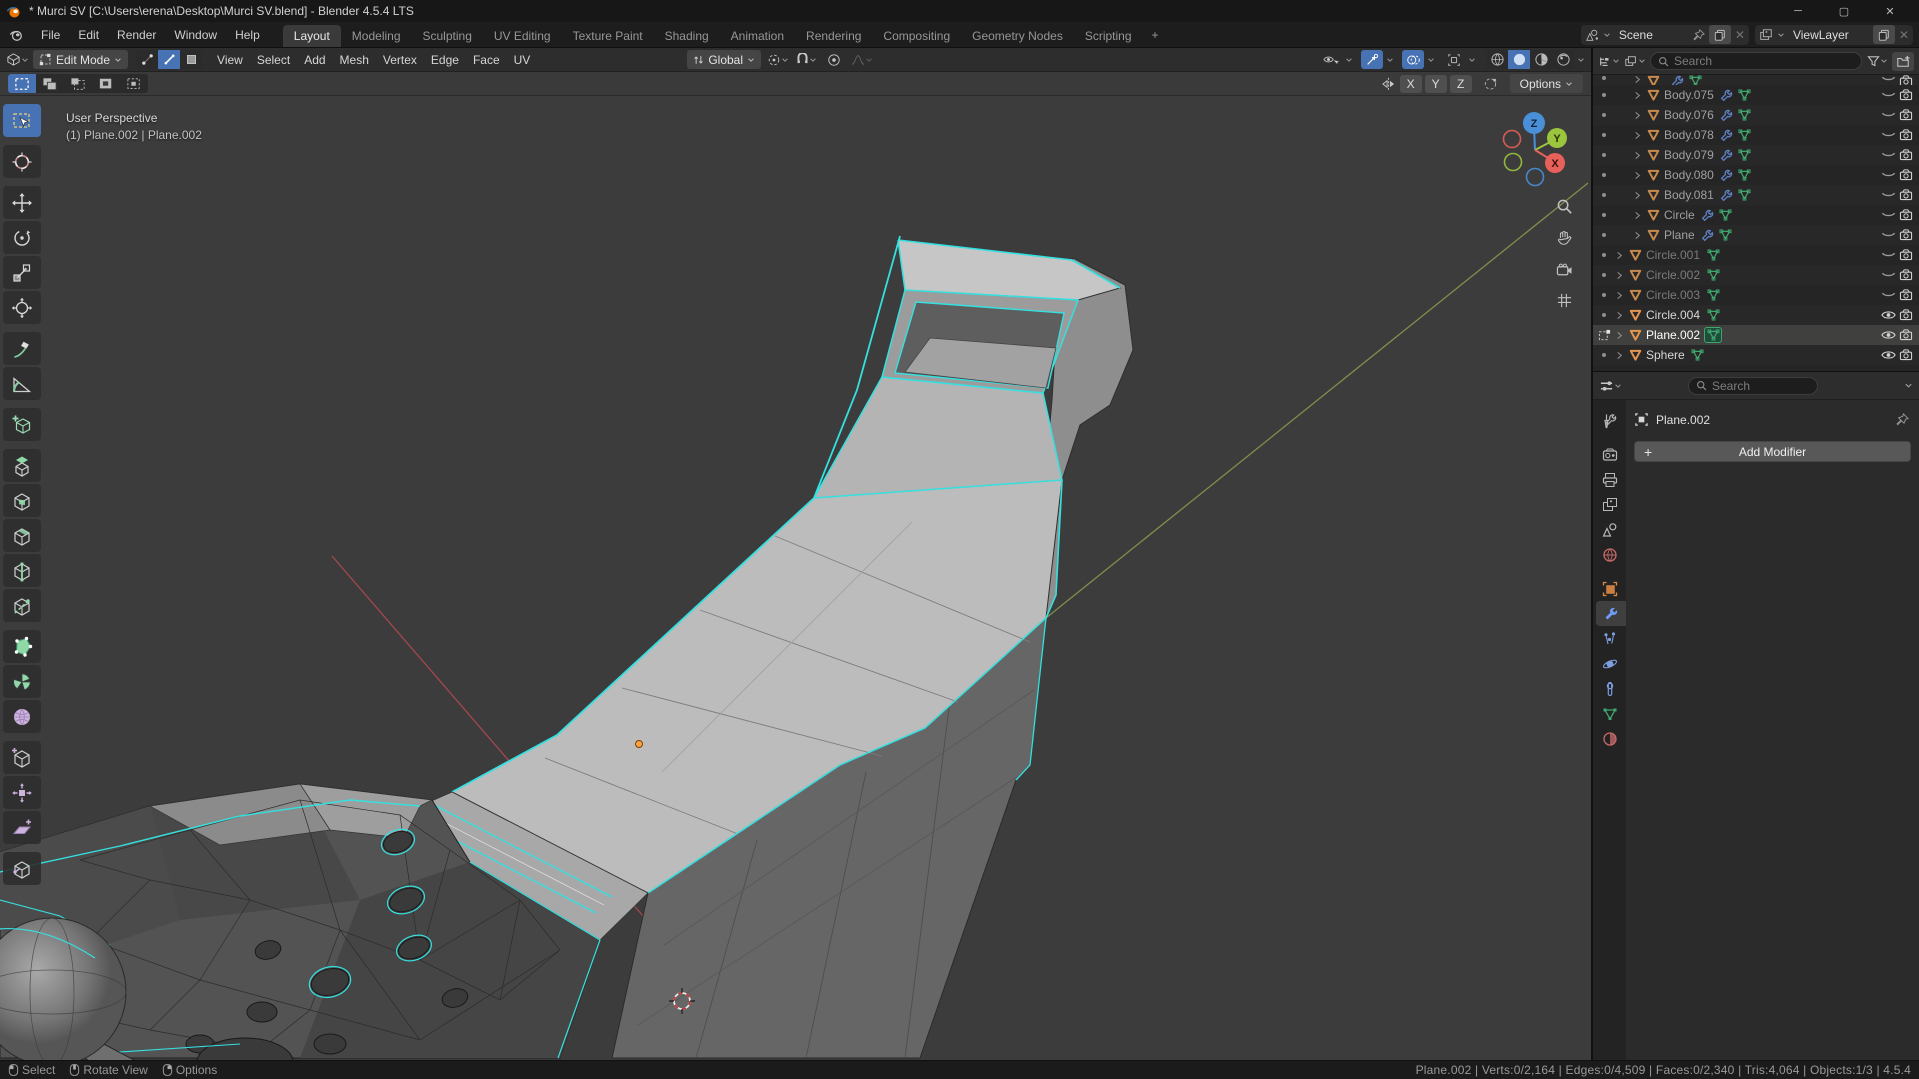 The width and height of the screenshot is (1919, 1079). What do you see at coordinates (106, 83) in the screenshot?
I see `select-invert-button` at bounding box center [106, 83].